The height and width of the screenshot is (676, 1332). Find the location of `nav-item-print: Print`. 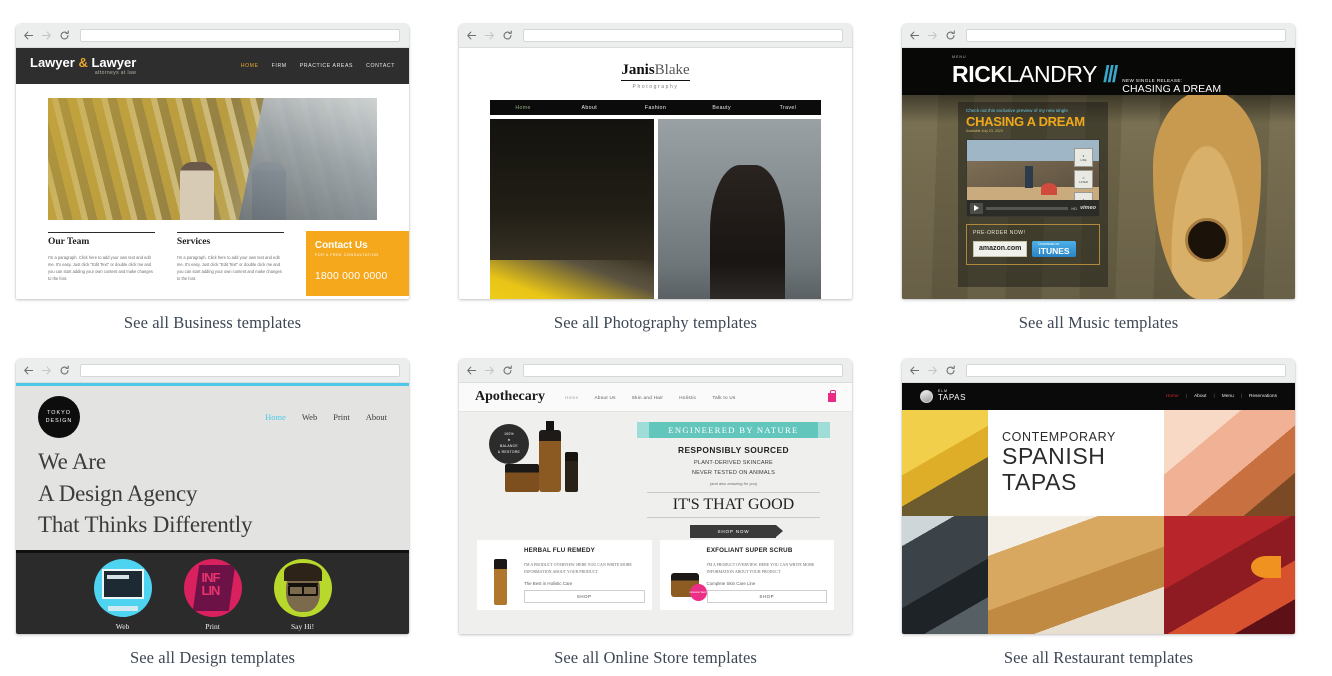

nav-item-print: Print is located at coordinates (341, 417).